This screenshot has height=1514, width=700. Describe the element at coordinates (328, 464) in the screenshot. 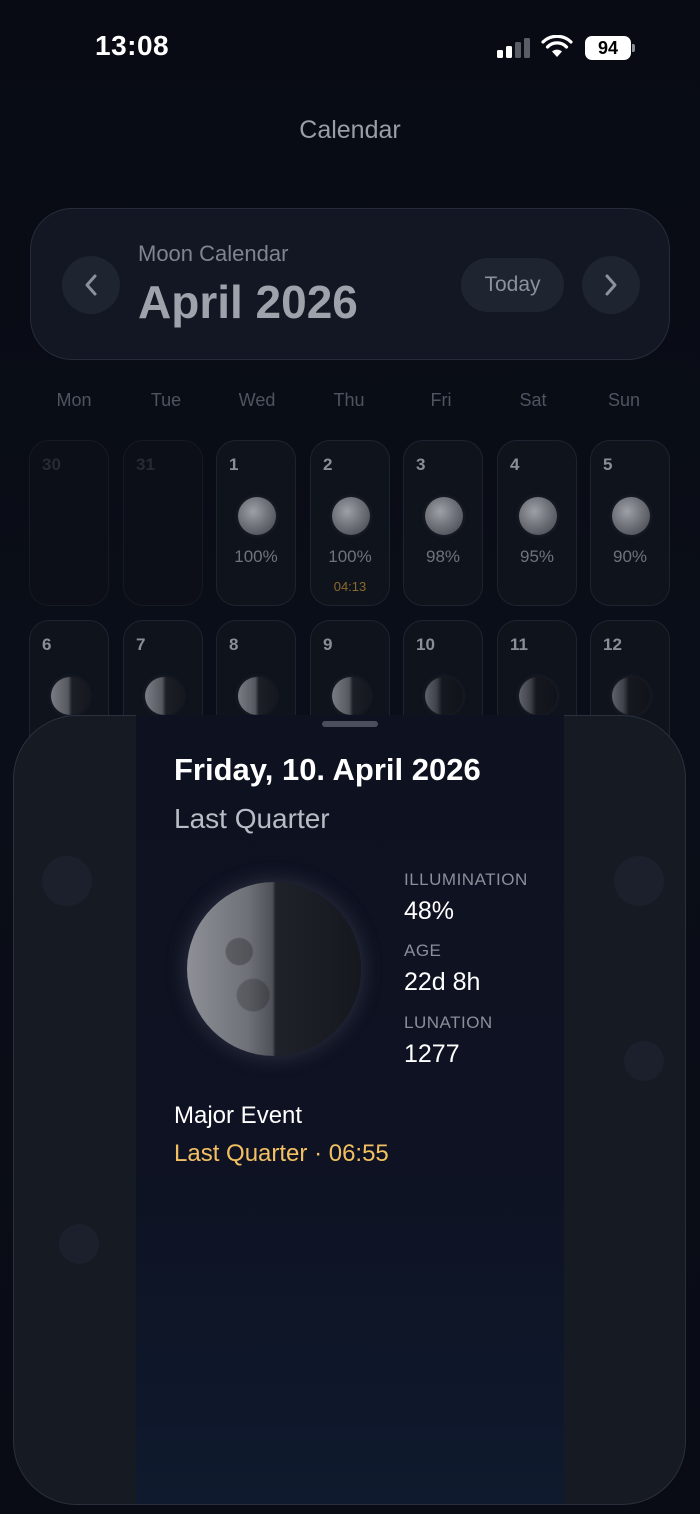

I see `day-number: 2` at that location.